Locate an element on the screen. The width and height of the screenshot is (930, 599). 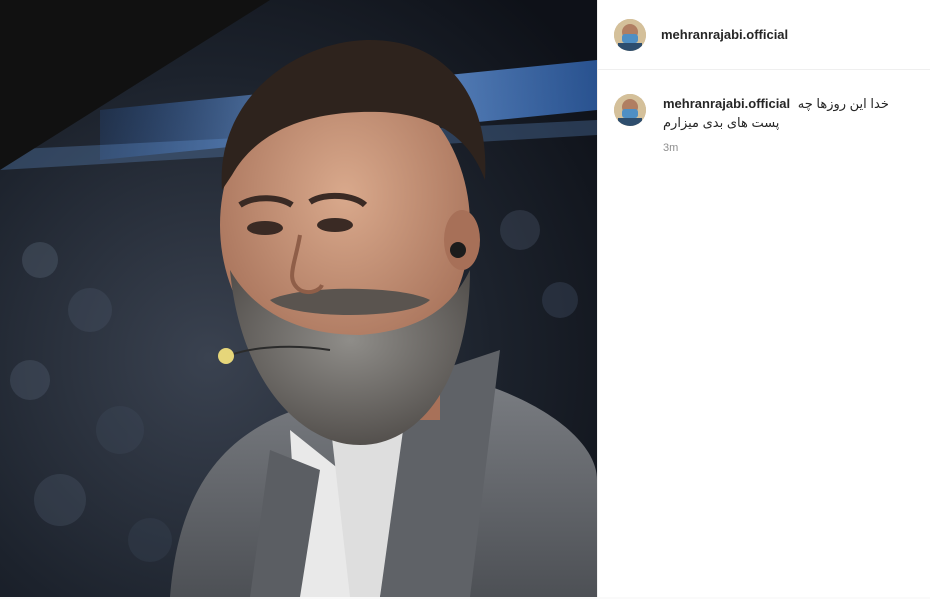
post-header: mehranrajabi.official is located at coordinates (764, 35).